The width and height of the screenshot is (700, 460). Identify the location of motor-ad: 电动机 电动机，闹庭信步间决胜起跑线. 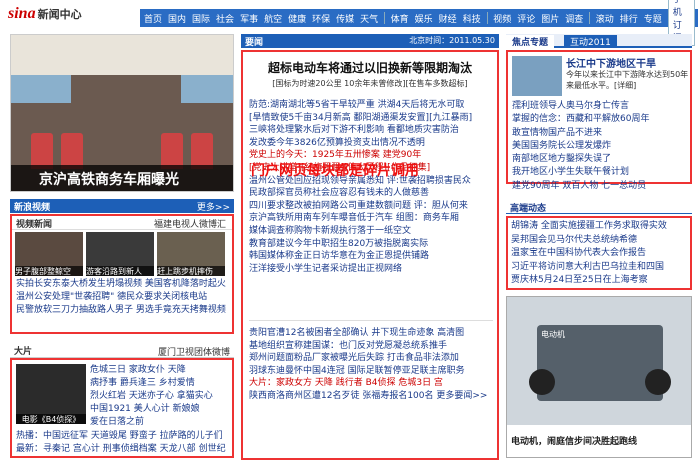
(599, 377).